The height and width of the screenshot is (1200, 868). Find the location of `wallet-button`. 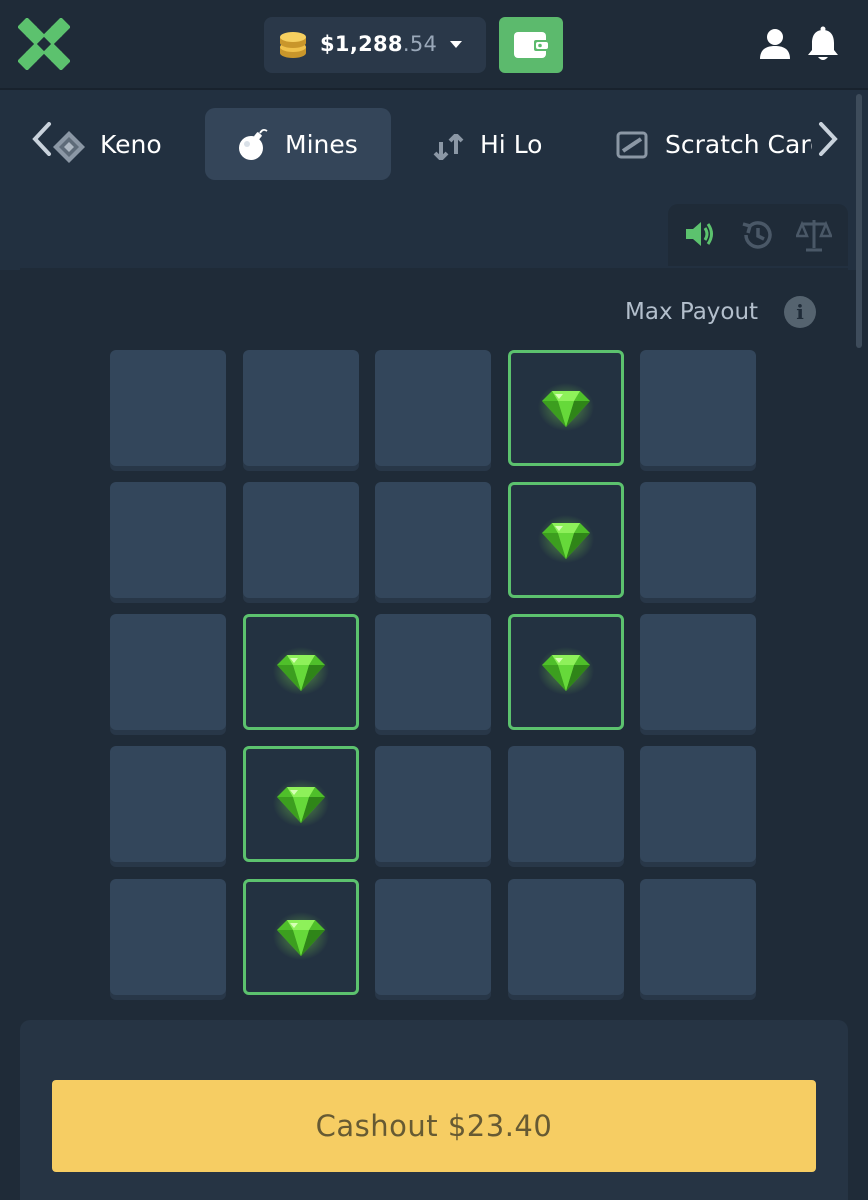

wallet-button is located at coordinates (531, 45).